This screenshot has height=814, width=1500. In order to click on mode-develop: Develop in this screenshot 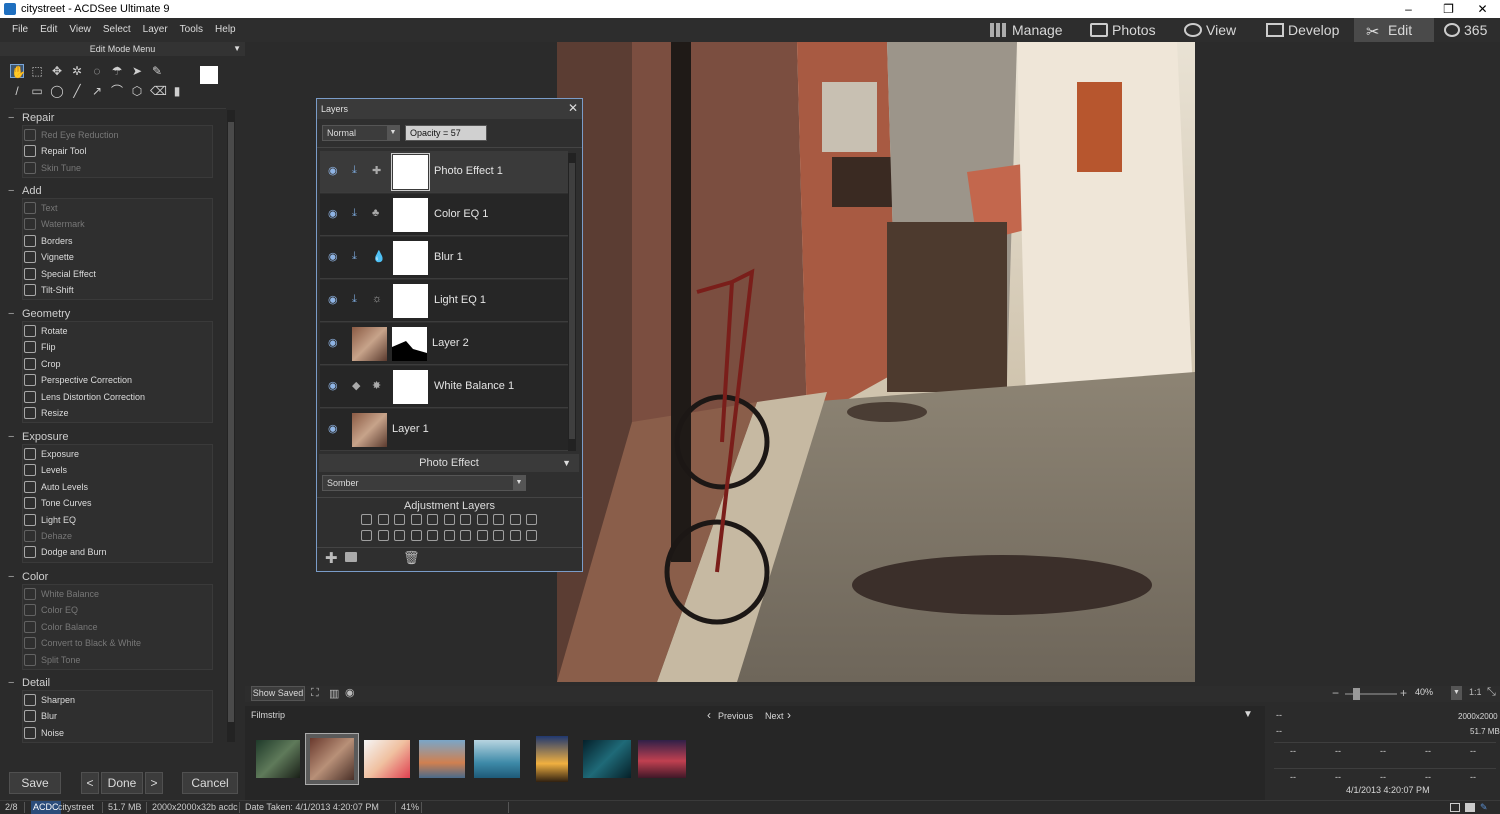, I will do `click(1306, 30)`.